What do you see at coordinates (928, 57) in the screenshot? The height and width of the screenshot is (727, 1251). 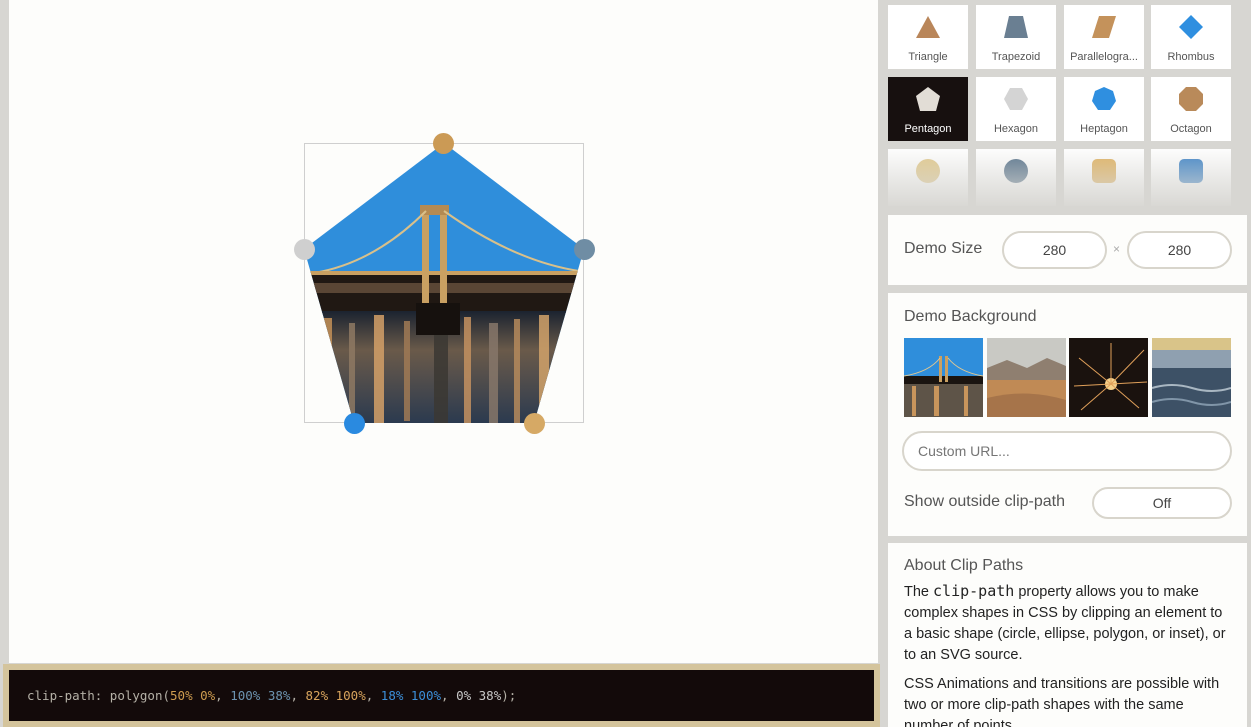 I see `shape-label: Triangle` at bounding box center [928, 57].